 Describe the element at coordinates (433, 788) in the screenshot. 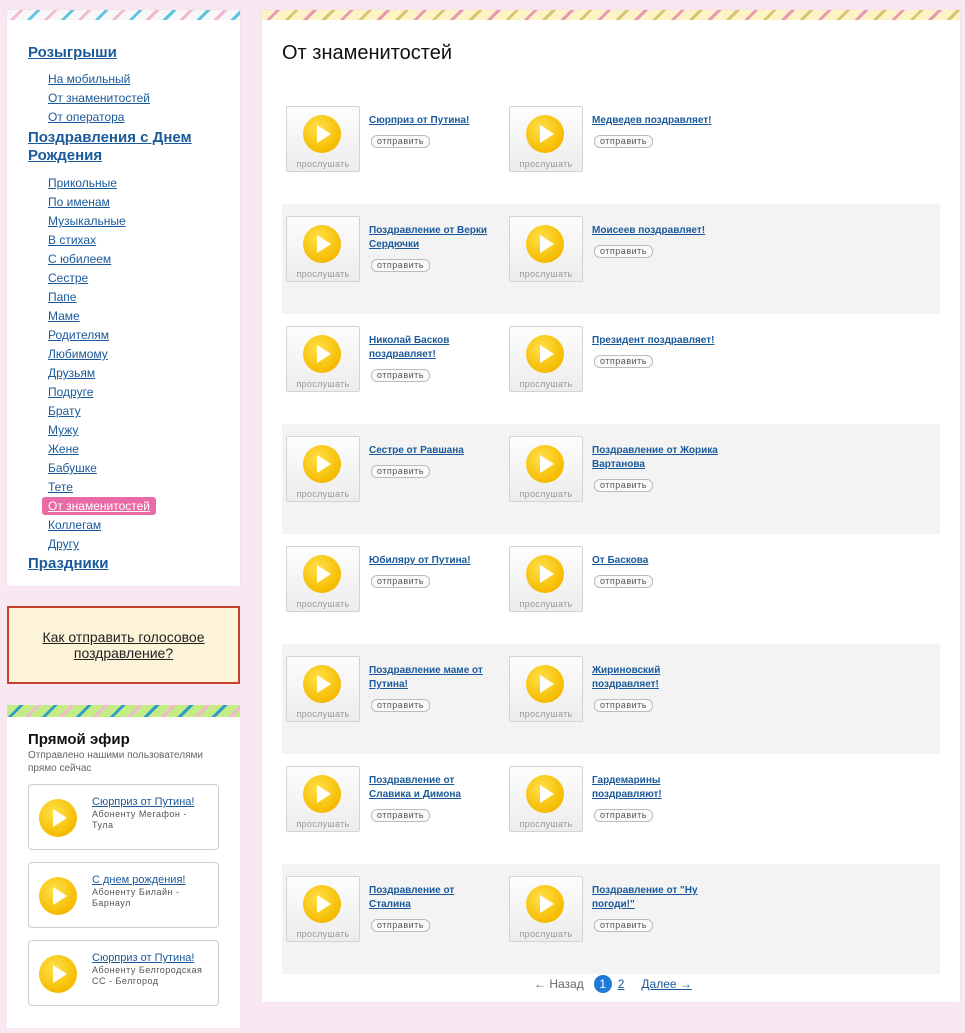

I see `greeting-title: Поздравление от Славика и Димона` at that location.